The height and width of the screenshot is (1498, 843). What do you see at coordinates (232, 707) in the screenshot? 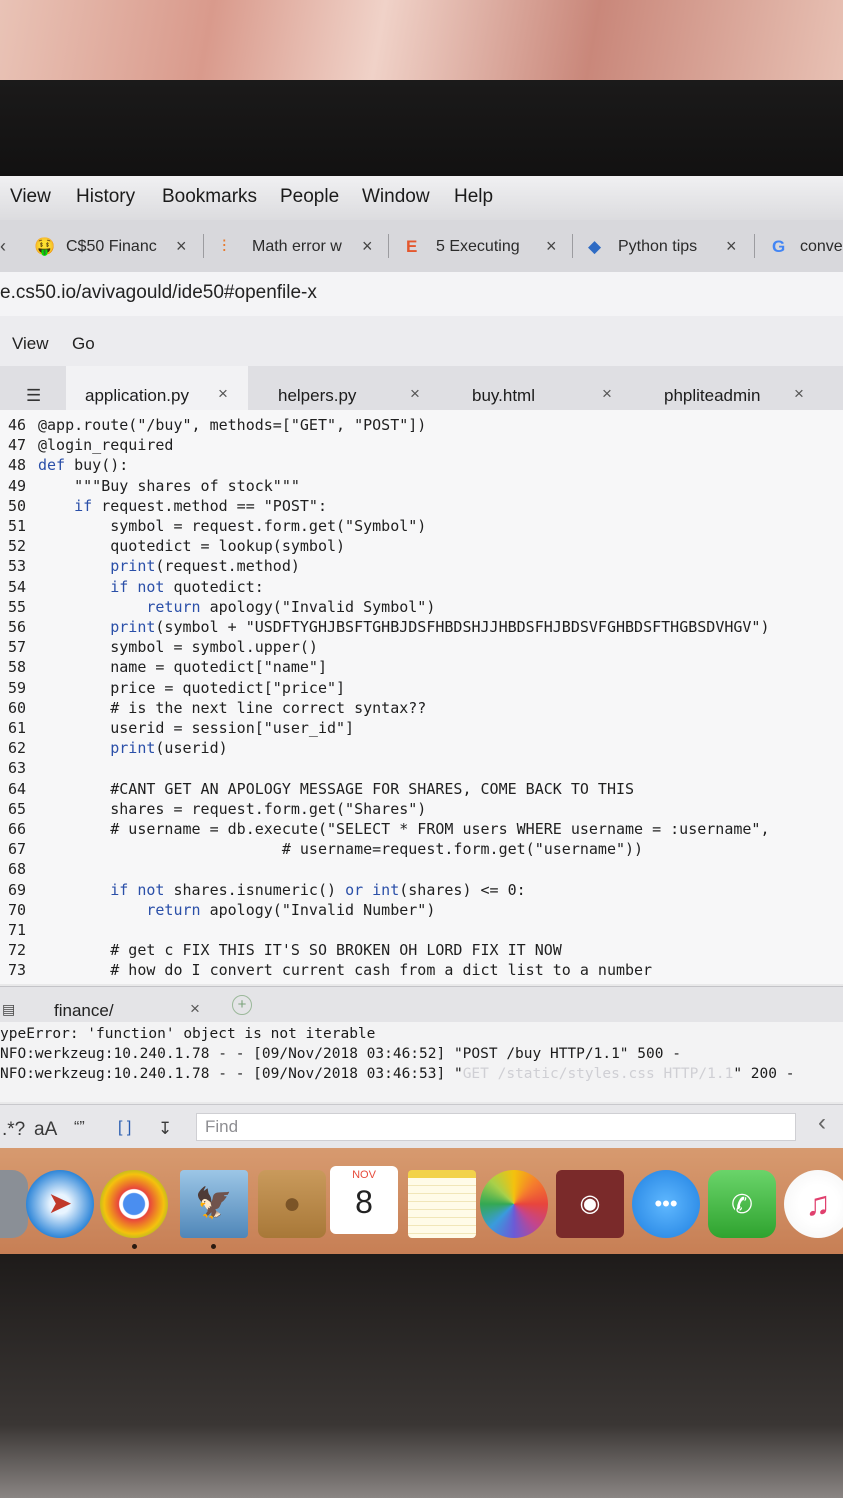
I see `code-text: # is the next line correct syntax??` at bounding box center [232, 707].